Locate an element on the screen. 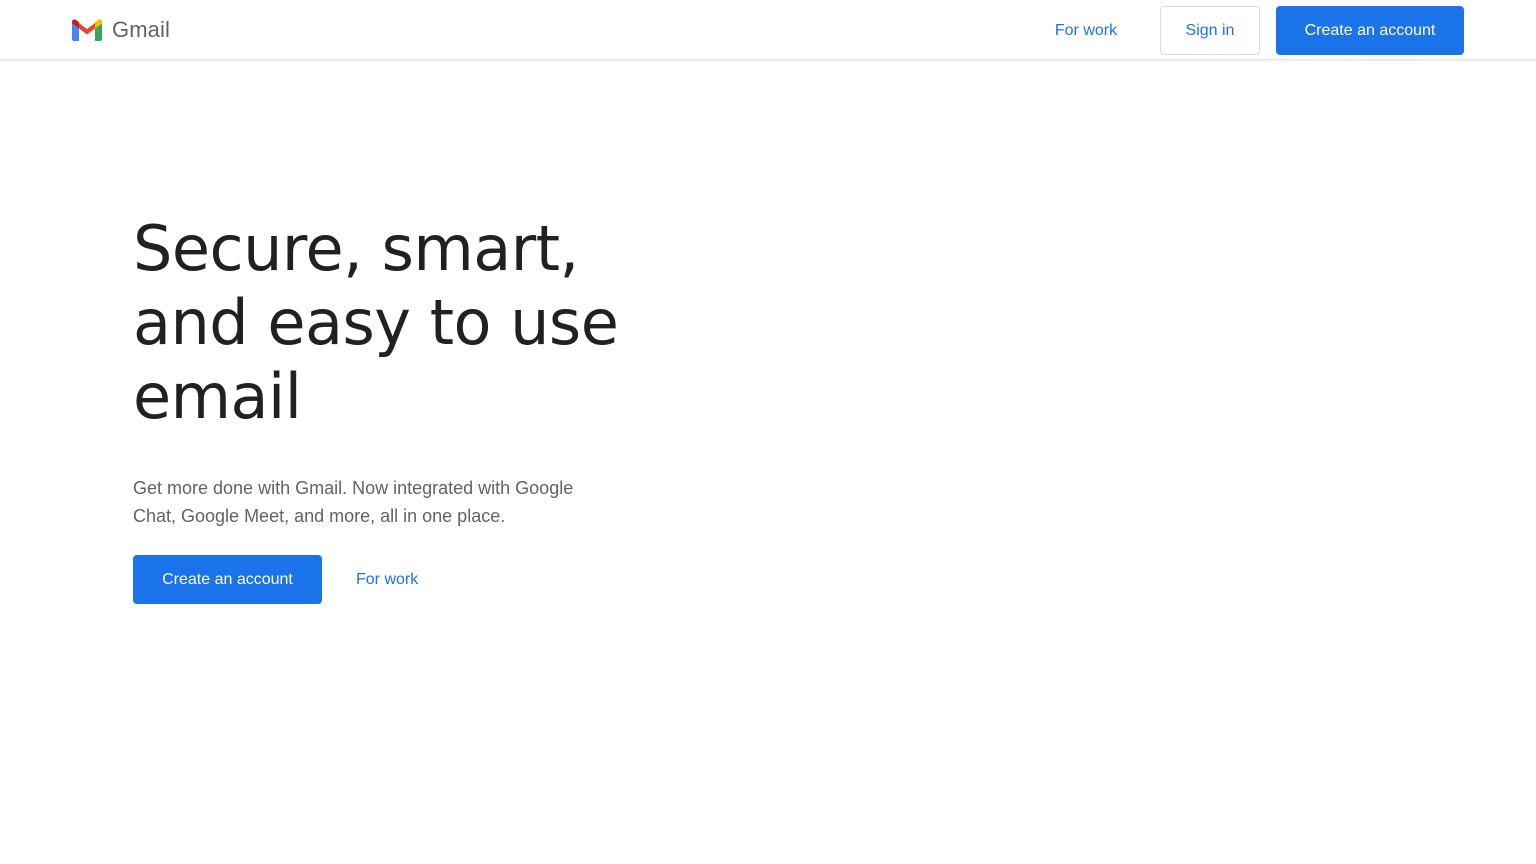 The height and width of the screenshot is (864, 1536). gmail-brand-link: Gmail is located at coordinates (121, 30).